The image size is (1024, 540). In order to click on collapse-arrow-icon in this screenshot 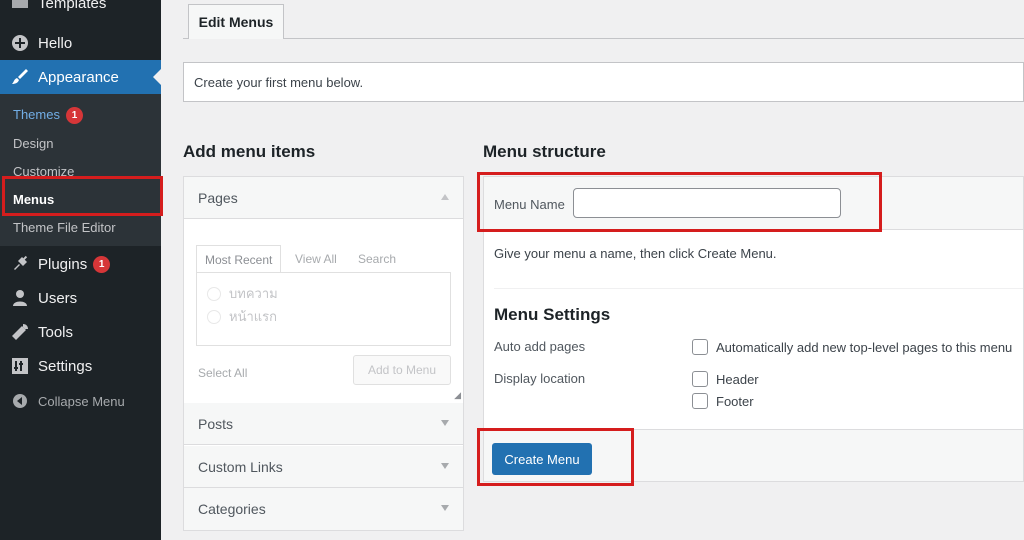, I will do `click(20, 401)`.